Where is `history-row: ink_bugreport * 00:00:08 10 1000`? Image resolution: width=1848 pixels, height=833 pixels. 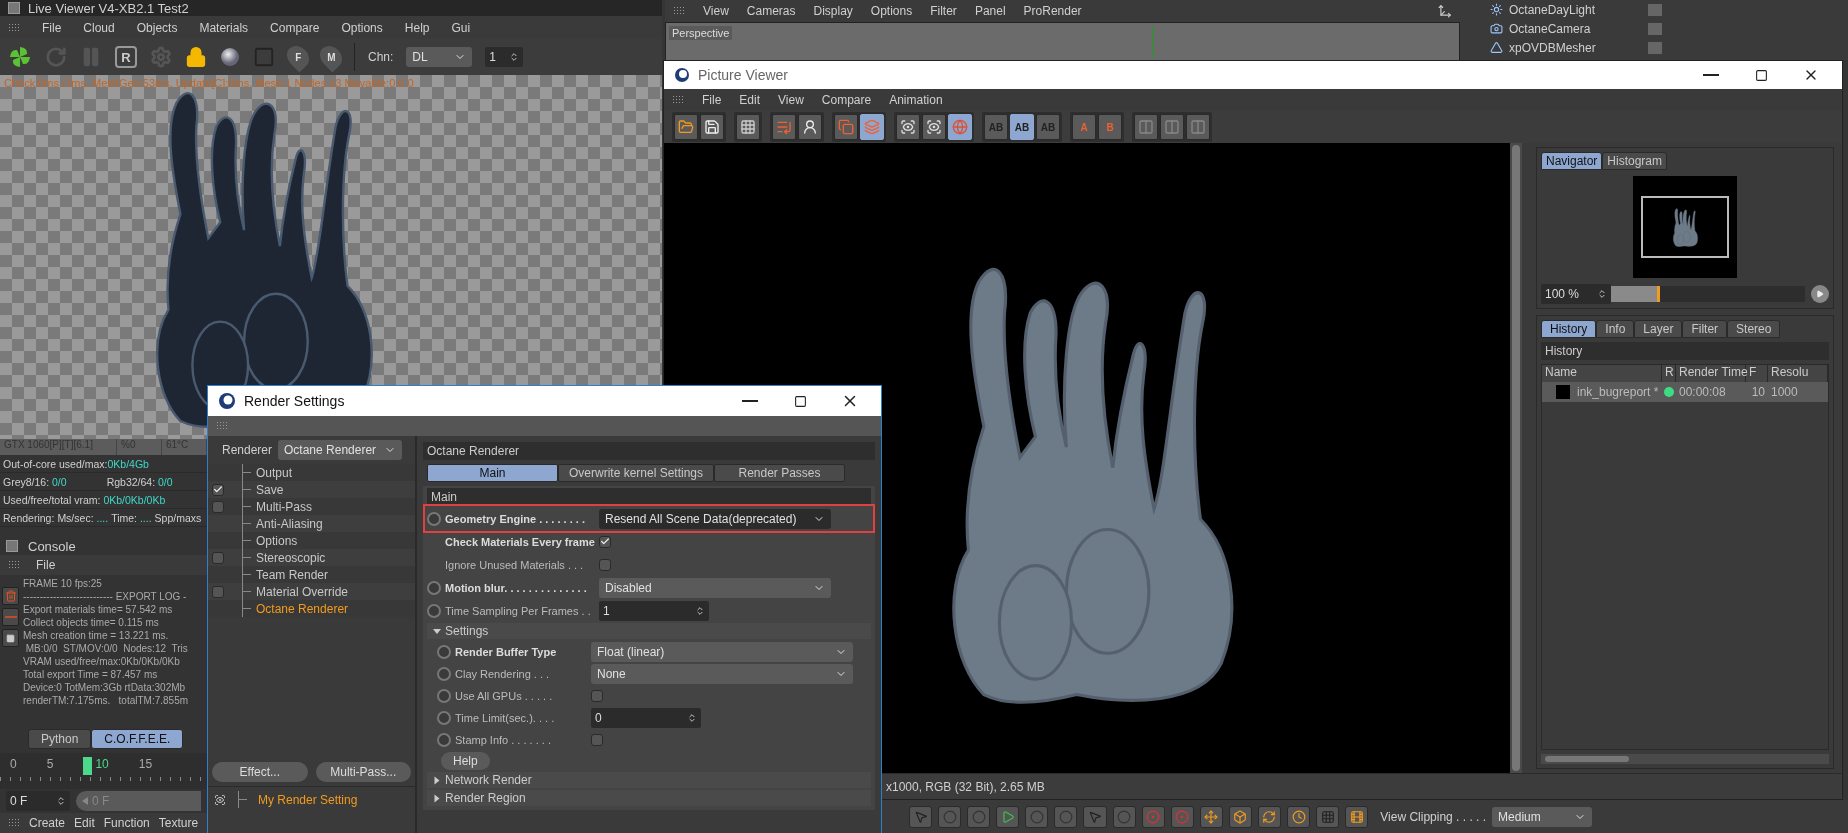 history-row: ink_bugreport * 00:00:08 10 1000 is located at coordinates (1685, 392).